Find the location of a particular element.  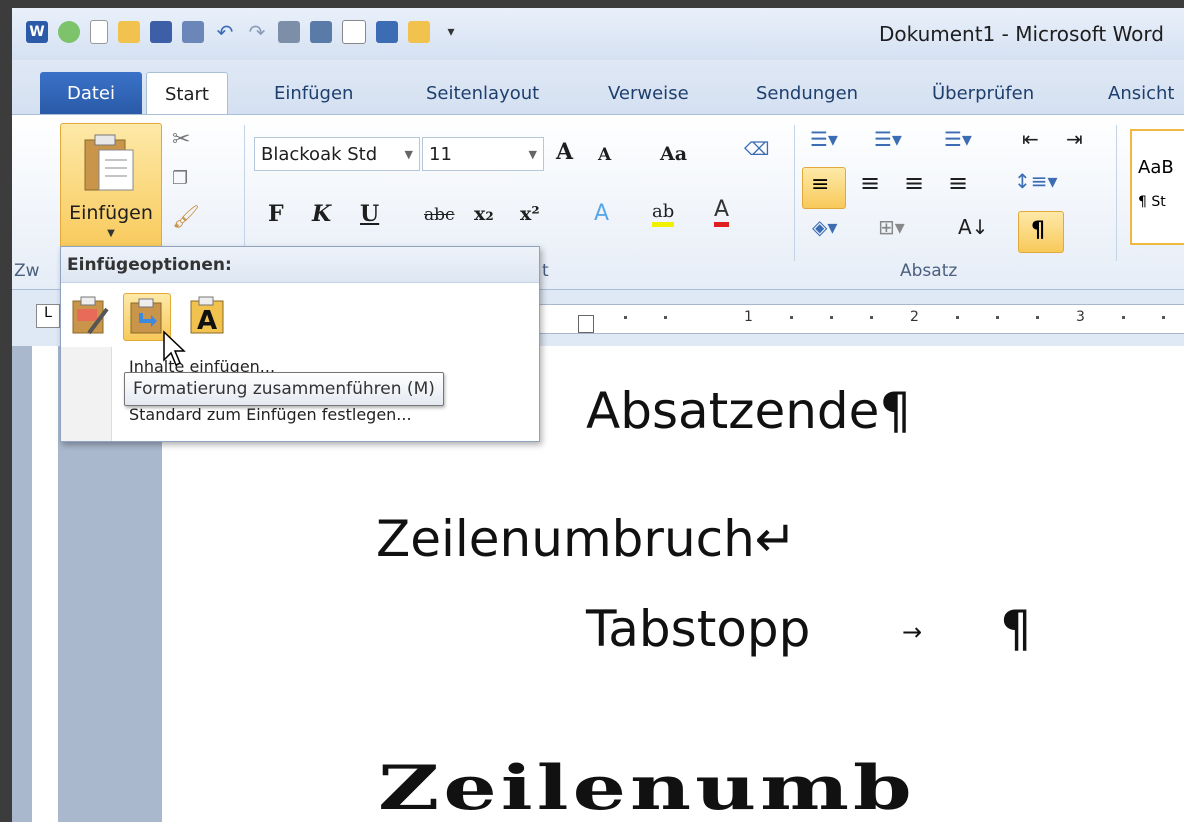

cut-icon: ✂ is located at coordinates (186, 139).